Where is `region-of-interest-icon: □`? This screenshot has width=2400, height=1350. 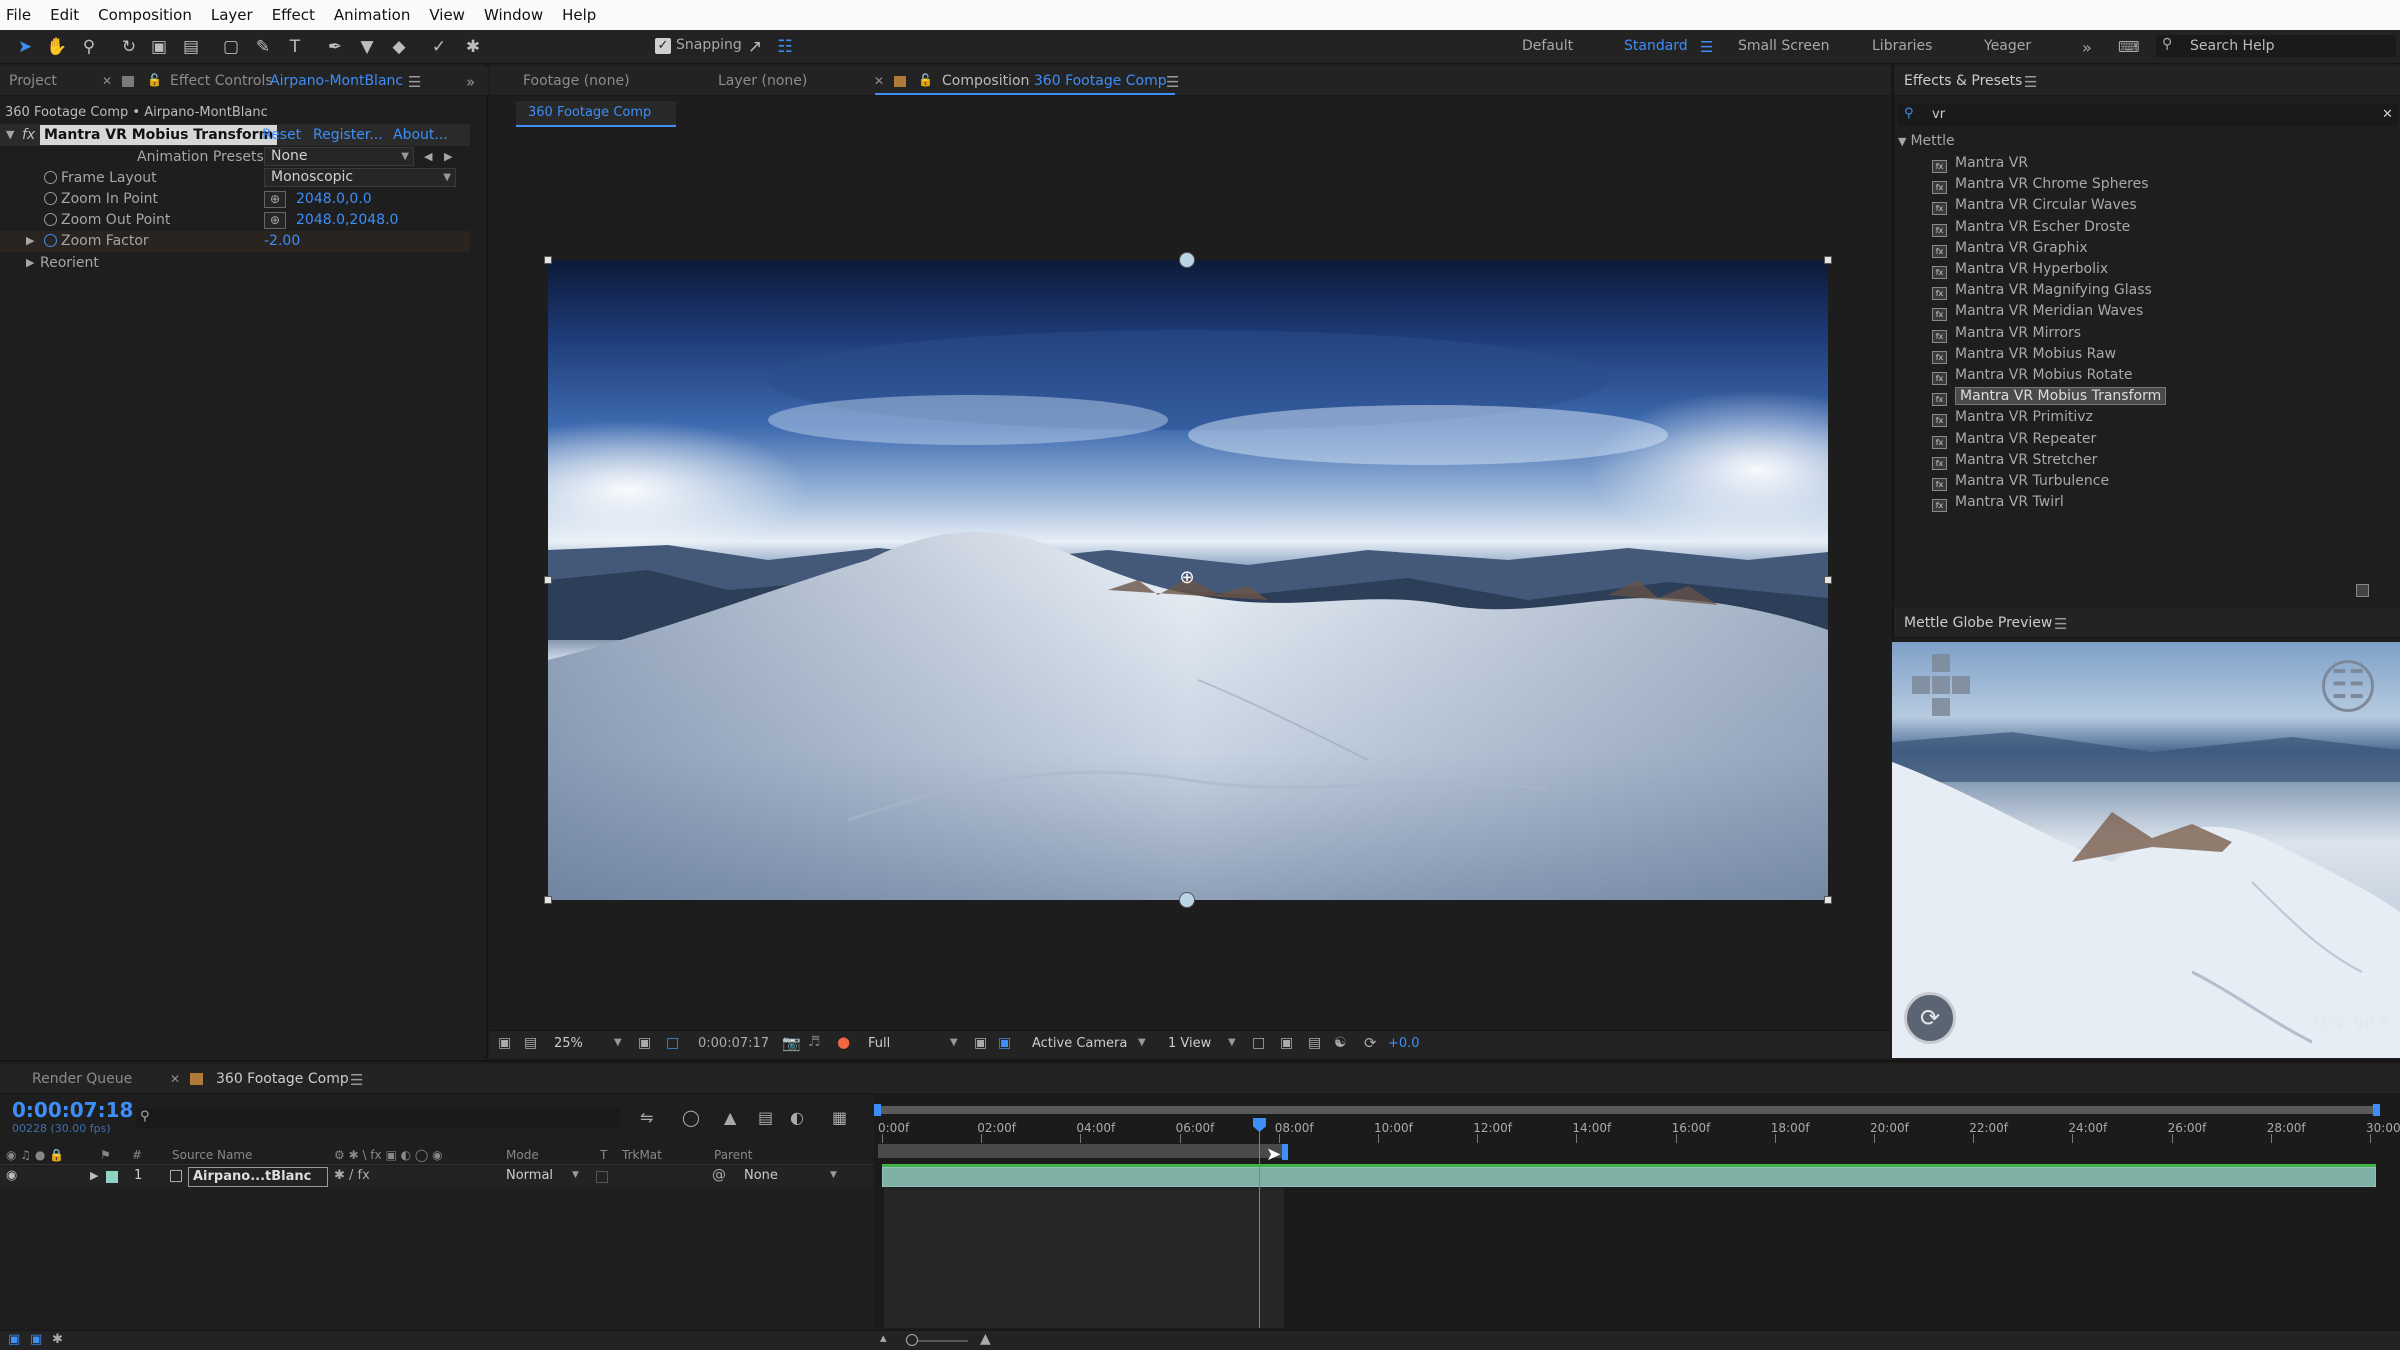 region-of-interest-icon: □ is located at coordinates (672, 1043).